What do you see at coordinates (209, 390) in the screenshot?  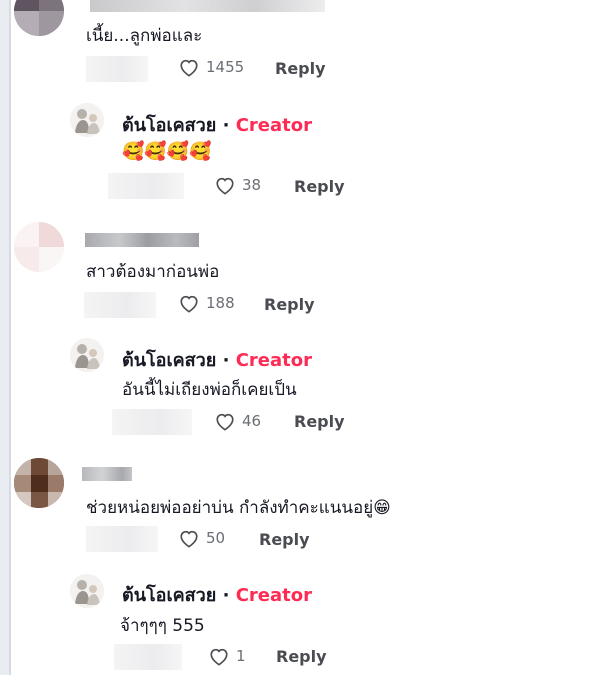 I see `reply-text: อันนี้ไม่เถียงพ่อก็เคยเป็น` at bounding box center [209, 390].